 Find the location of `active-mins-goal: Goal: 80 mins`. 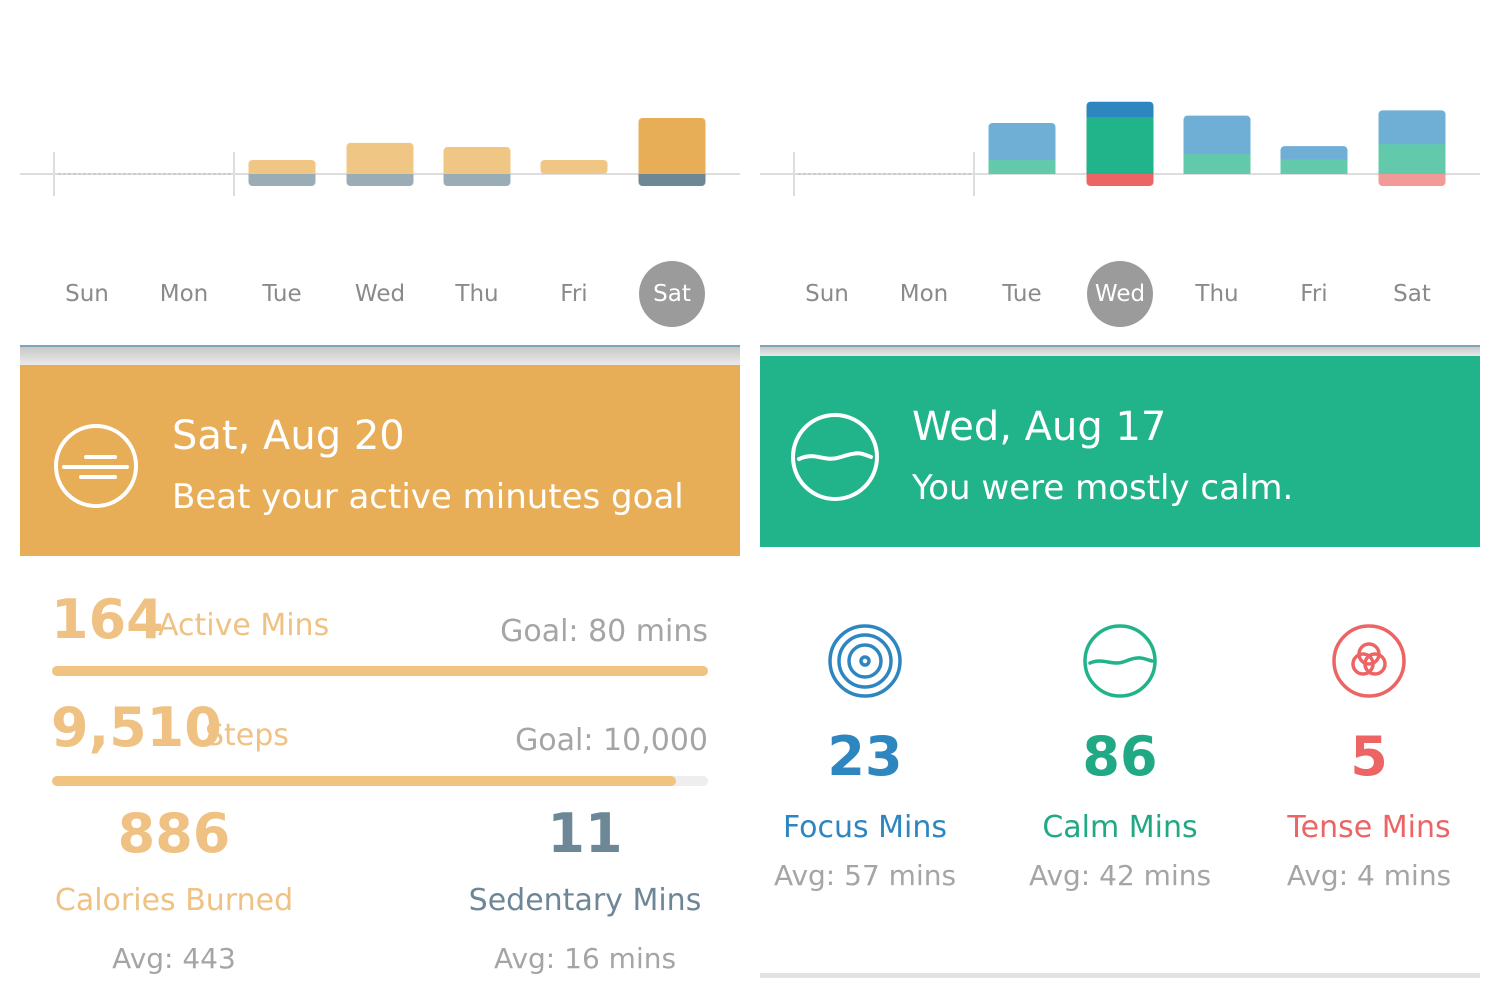

active-mins-goal: Goal: 80 mins is located at coordinates (604, 631).